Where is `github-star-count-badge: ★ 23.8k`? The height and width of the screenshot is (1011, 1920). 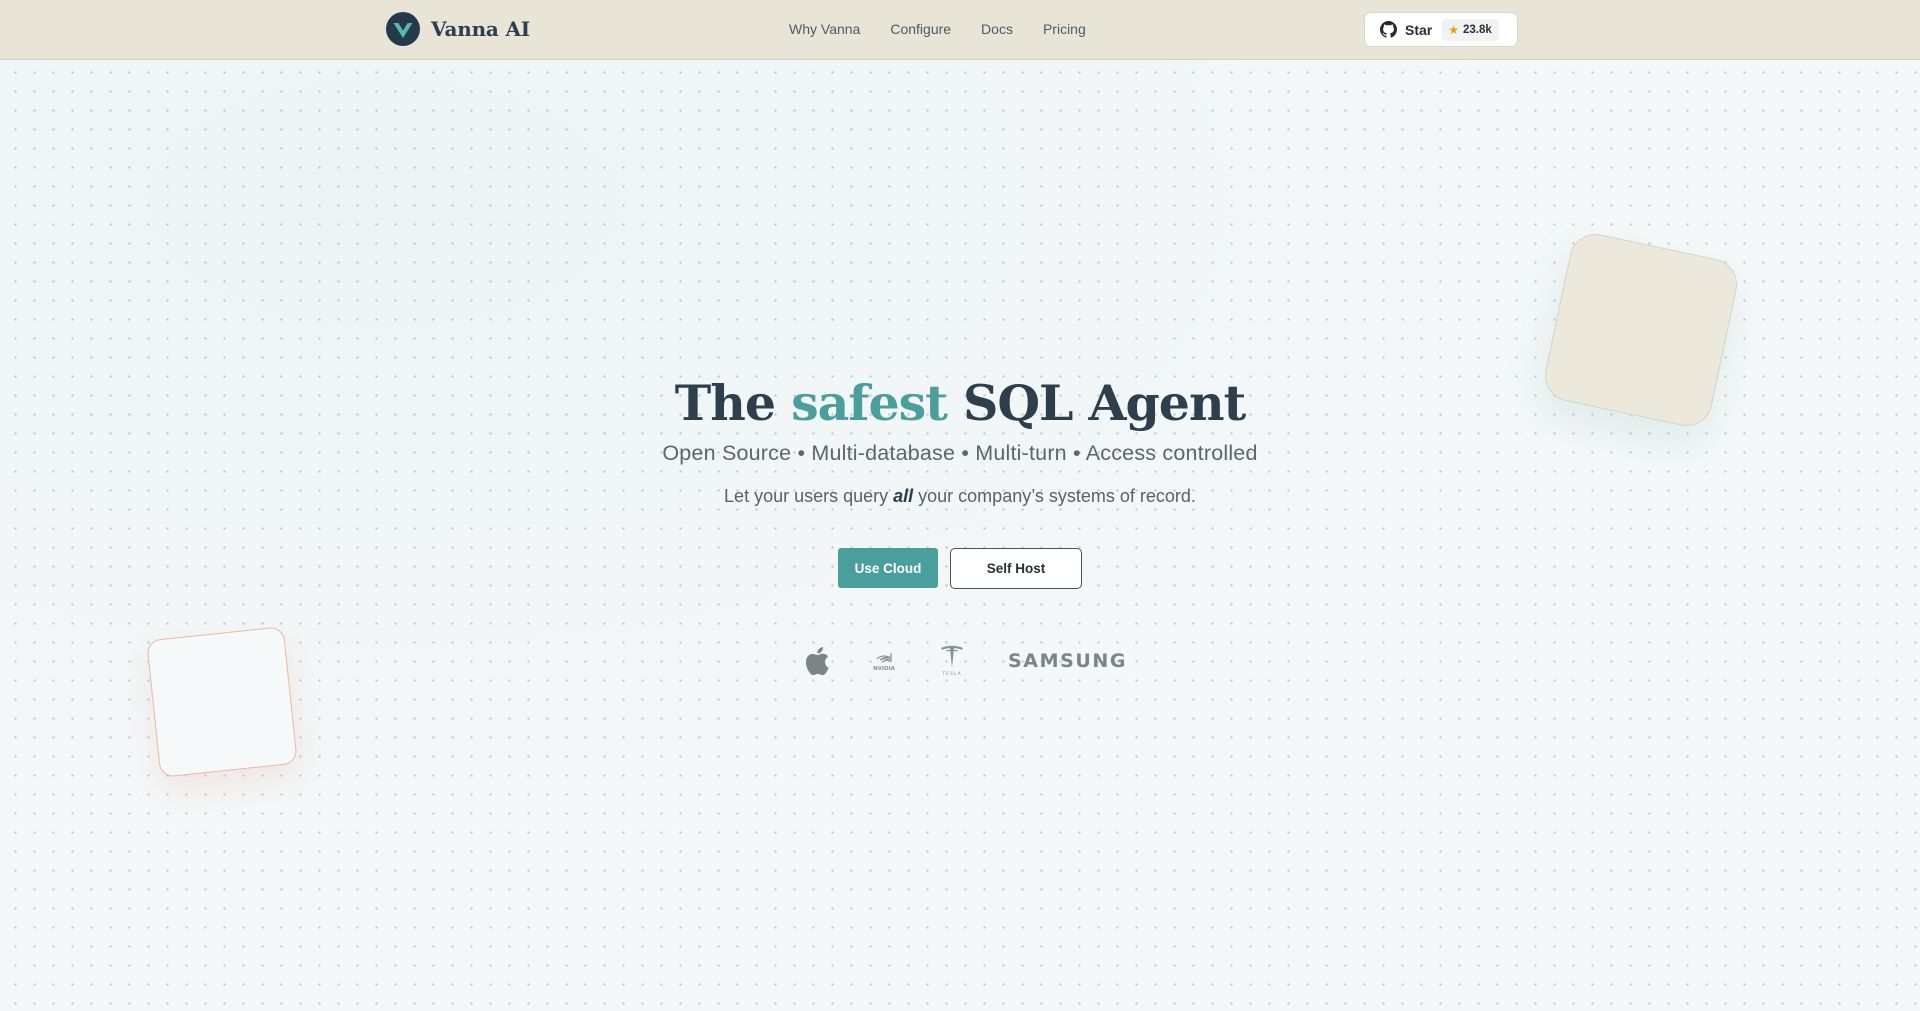 github-star-count-badge: ★ 23.8k is located at coordinates (1470, 29).